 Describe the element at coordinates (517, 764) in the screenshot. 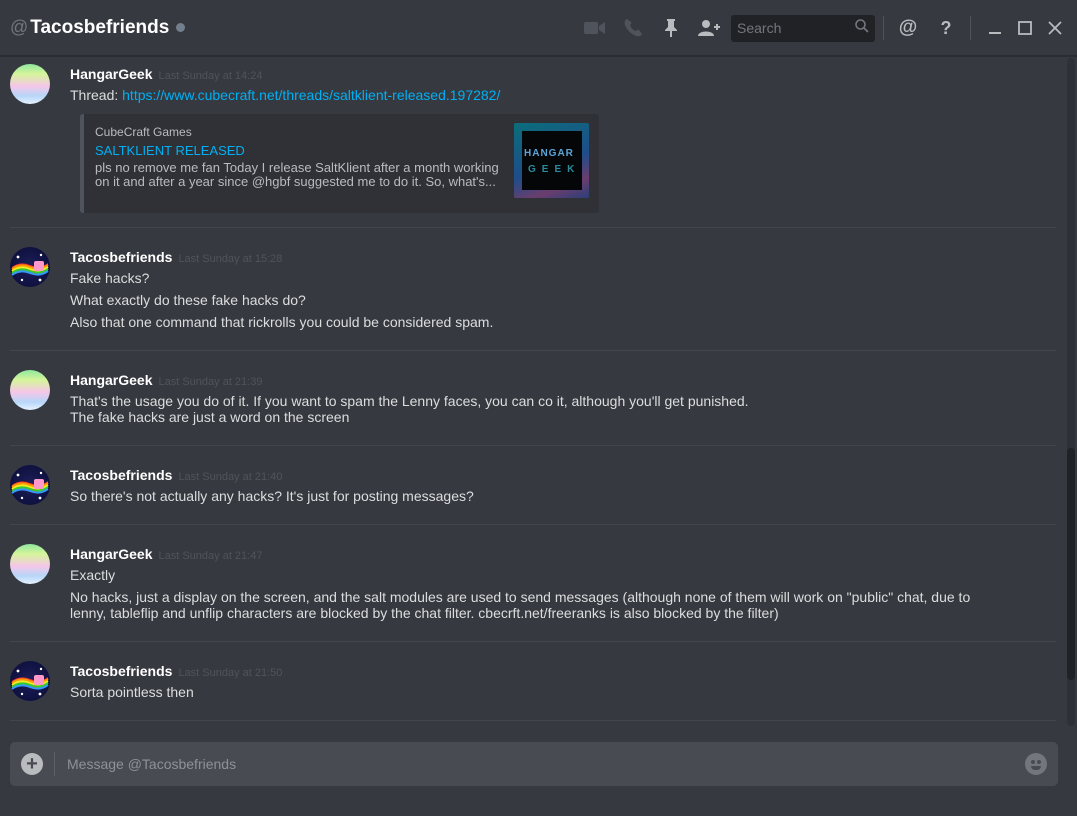

I see `message-input` at that location.